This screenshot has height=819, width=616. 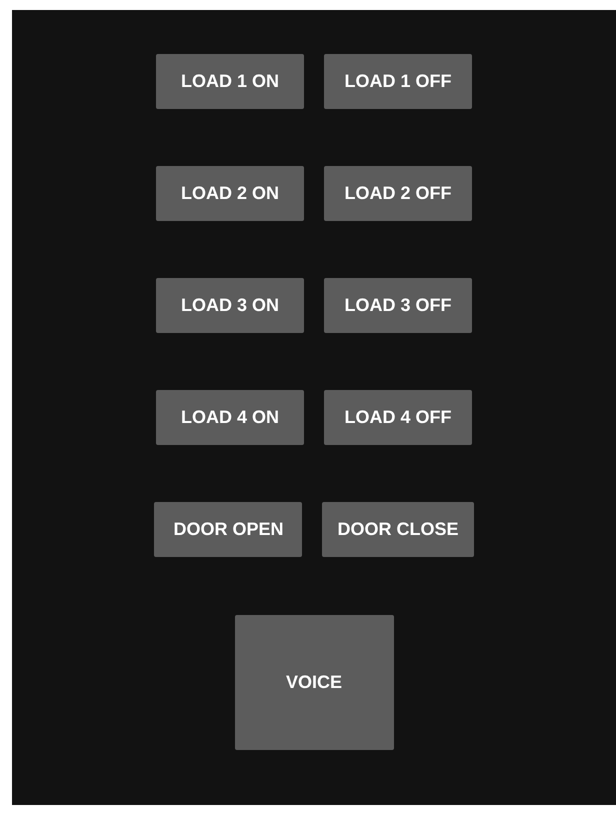 I want to click on control-button: LOAD 2 ON, so click(x=230, y=193).